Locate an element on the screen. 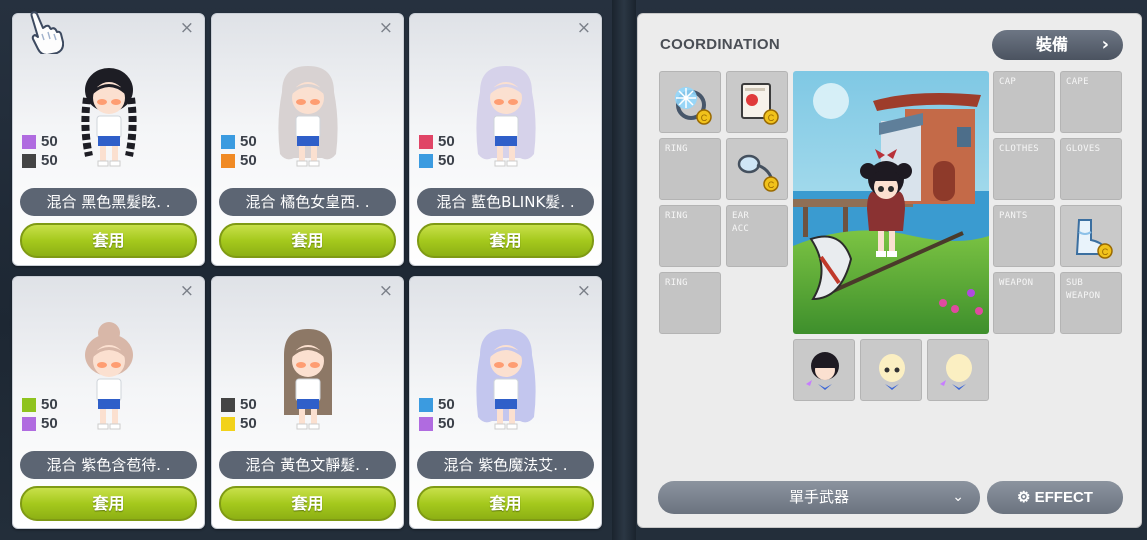  slot-hair is located at coordinates (824, 370).